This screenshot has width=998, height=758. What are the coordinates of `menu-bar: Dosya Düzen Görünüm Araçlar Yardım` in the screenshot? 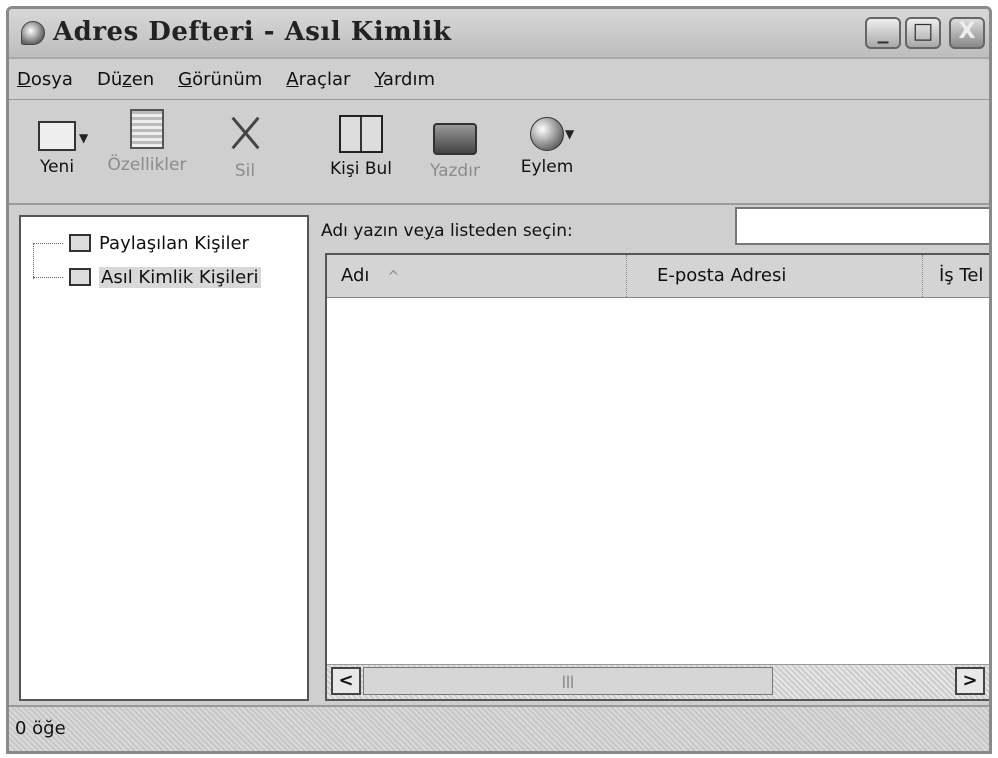 It's located at (499, 79).